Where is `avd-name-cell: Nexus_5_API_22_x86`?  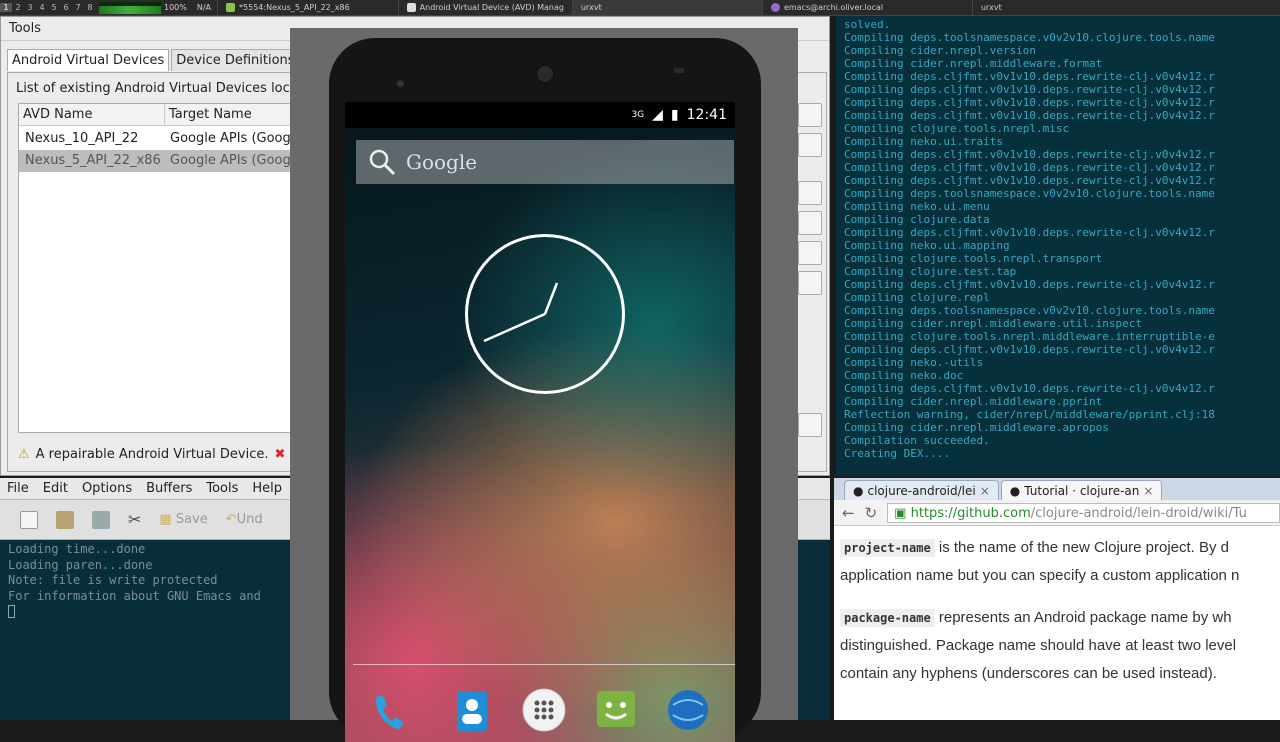 avd-name-cell: Nexus_5_API_22_x86 is located at coordinates (93, 160).